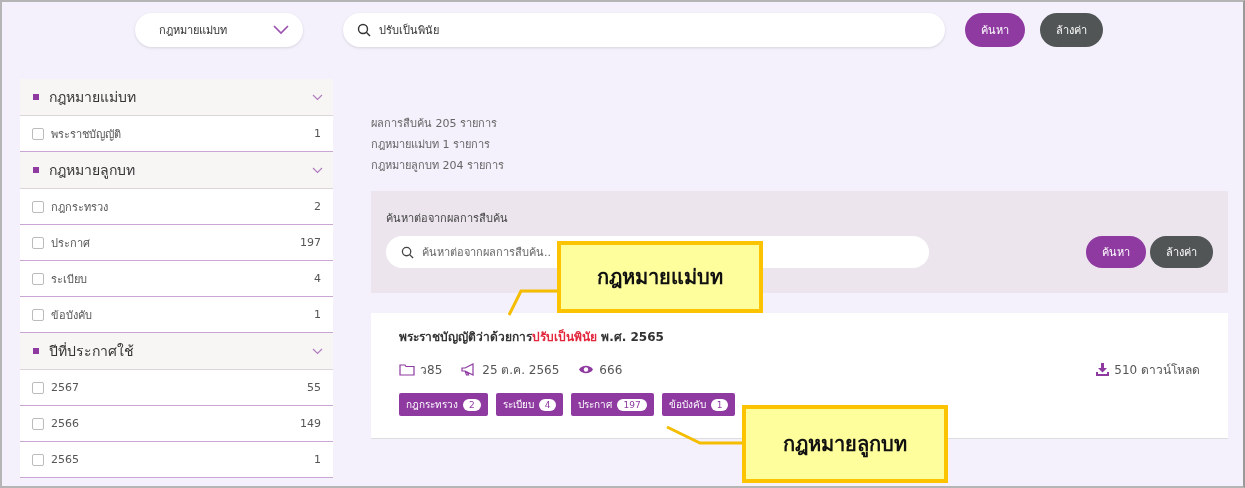 This screenshot has width=1245, height=488. I want to click on publish-date: 25 ต.ค. 2565, so click(521, 370).